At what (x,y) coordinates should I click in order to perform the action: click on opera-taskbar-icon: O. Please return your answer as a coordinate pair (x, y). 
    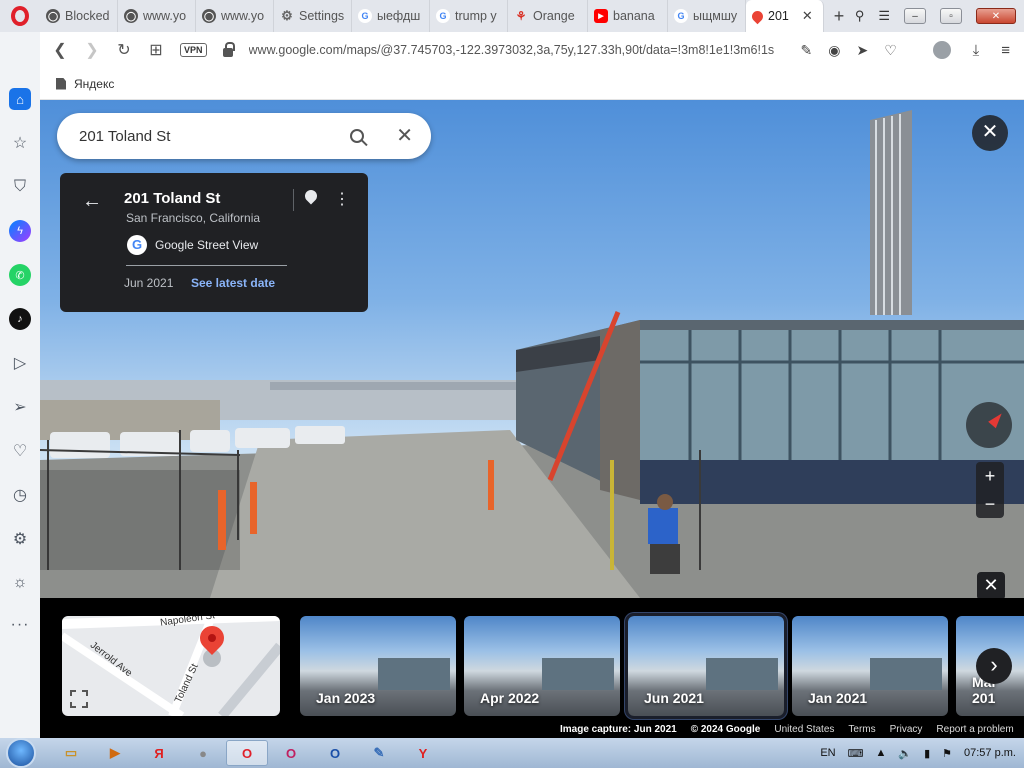
    Looking at the image, I should click on (247, 753).